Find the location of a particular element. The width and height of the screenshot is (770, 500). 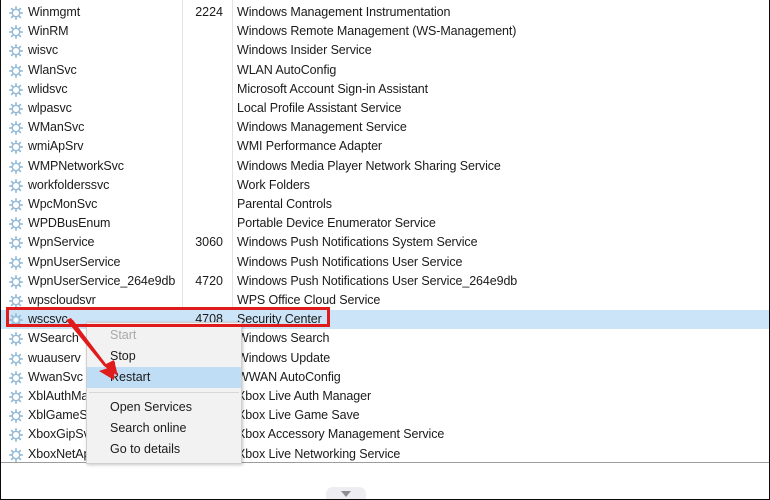

service-name: wlidsvc is located at coordinates (48, 88).